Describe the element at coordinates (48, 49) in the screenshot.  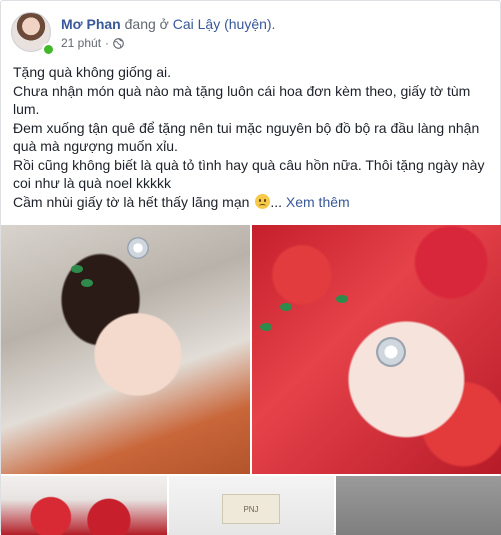
I see `online-status-icon` at that location.